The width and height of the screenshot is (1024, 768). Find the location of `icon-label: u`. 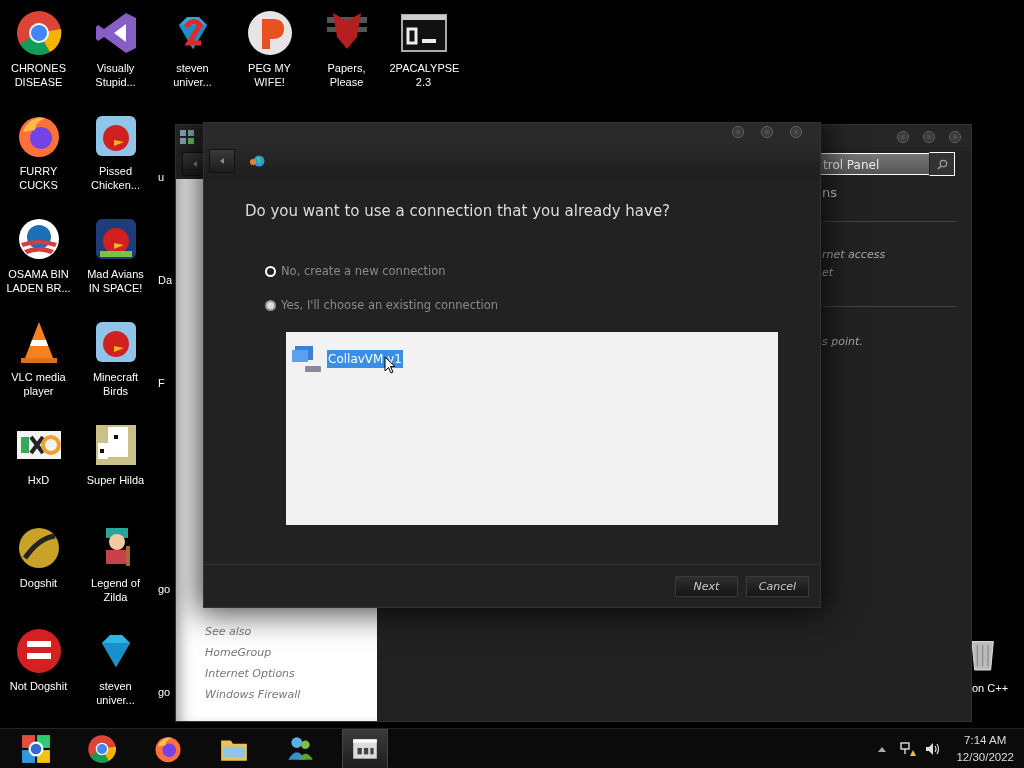

icon-label: u is located at coordinates (161, 177).